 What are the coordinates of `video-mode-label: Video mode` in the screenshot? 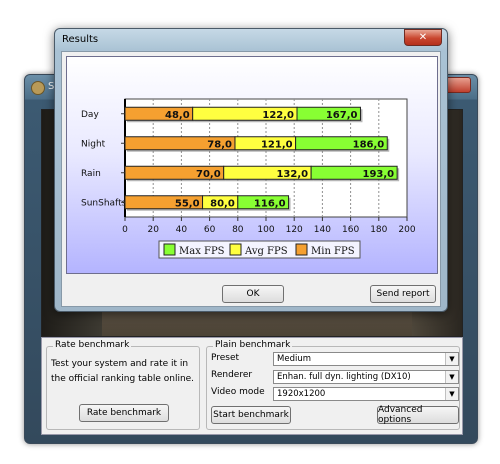 It's located at (238, 392).